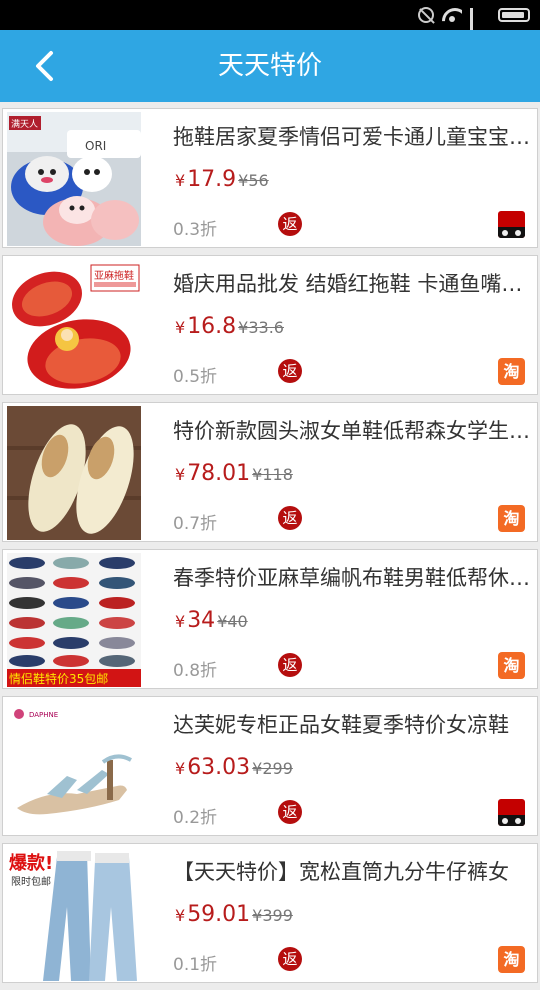 The width and height of the screenshot is (540, 990). Describe the element at coordinates (195, 524) in the screenshot. I see `discount-label: 0.7折` at that location.